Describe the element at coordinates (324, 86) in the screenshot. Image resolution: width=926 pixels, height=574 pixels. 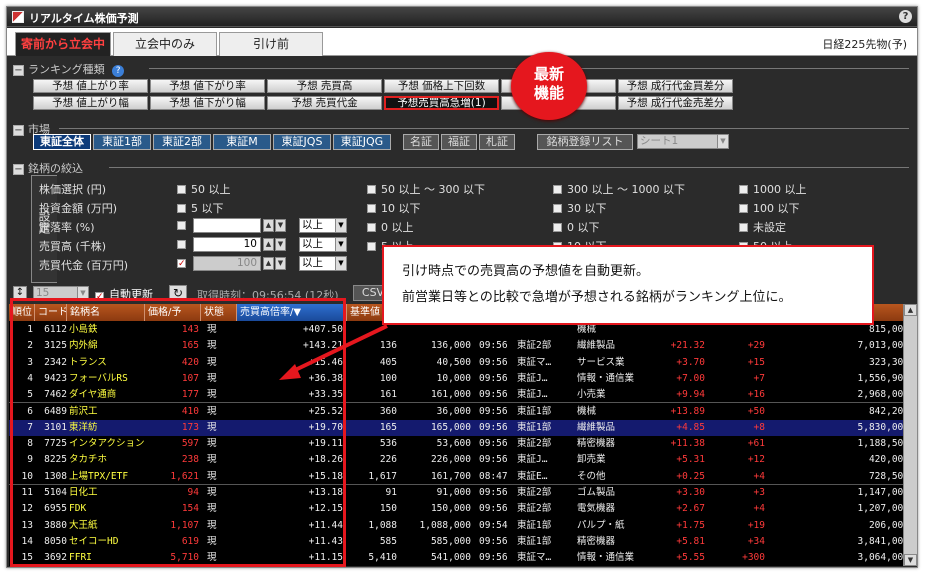
I see `ranking-button: 予想 売買高` at that location.